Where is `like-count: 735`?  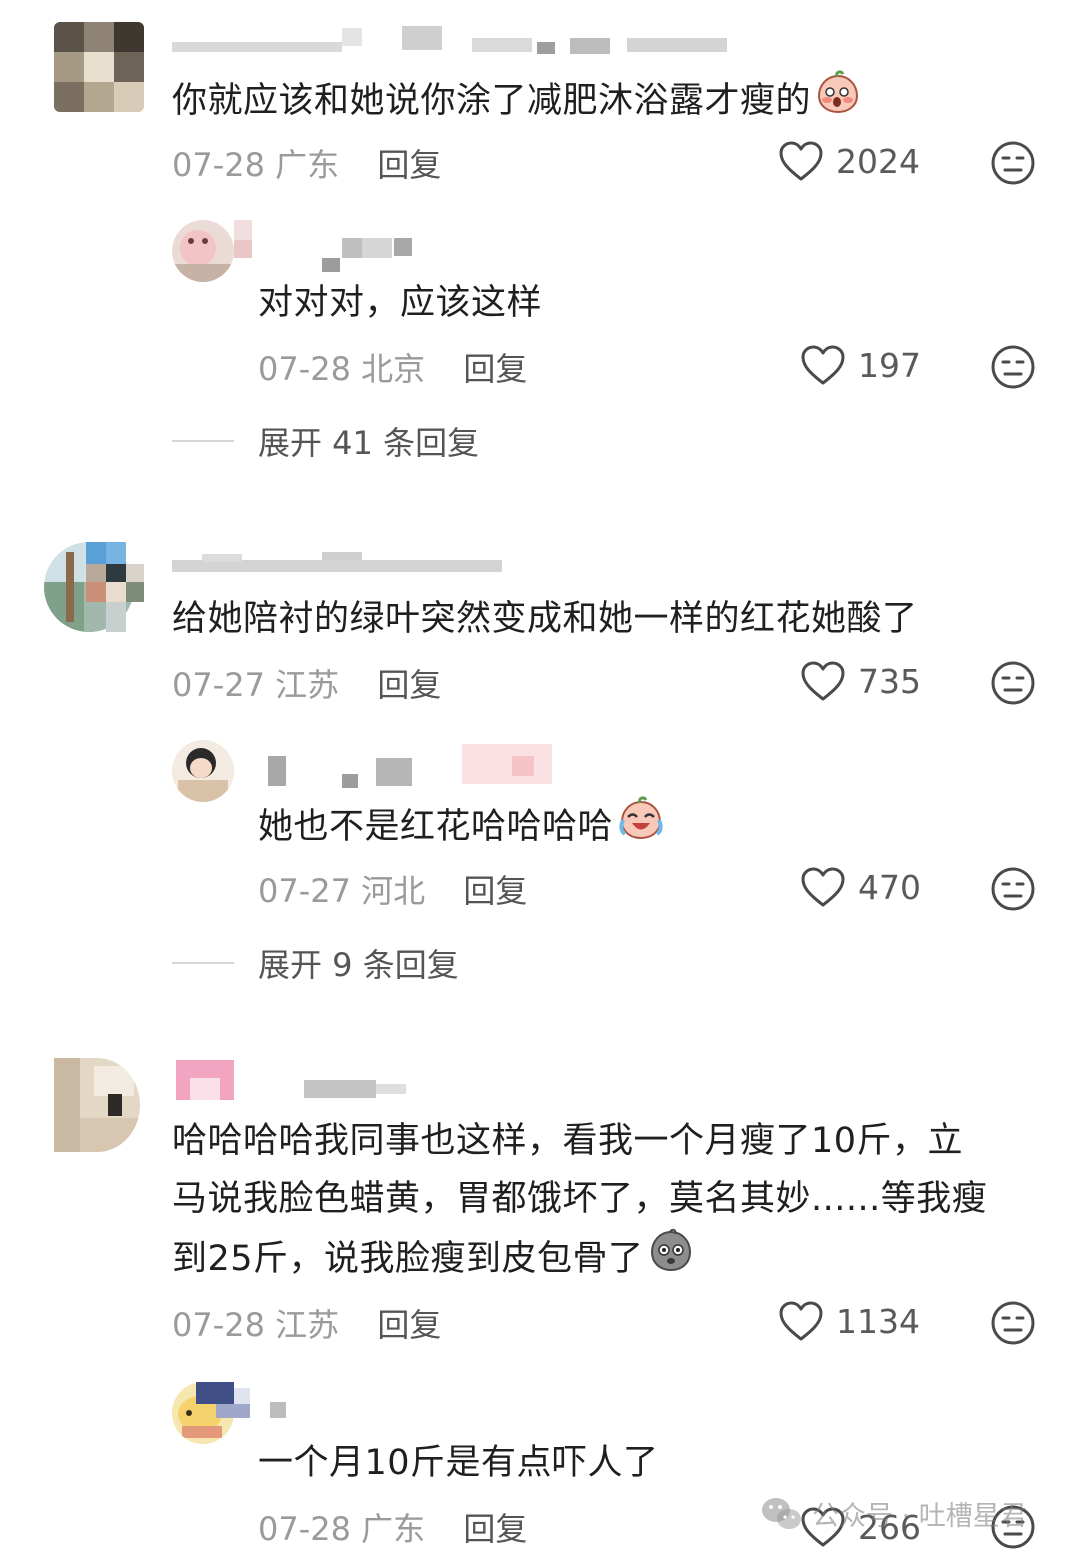
like-count: 735 is located at coordinates (889, 681).